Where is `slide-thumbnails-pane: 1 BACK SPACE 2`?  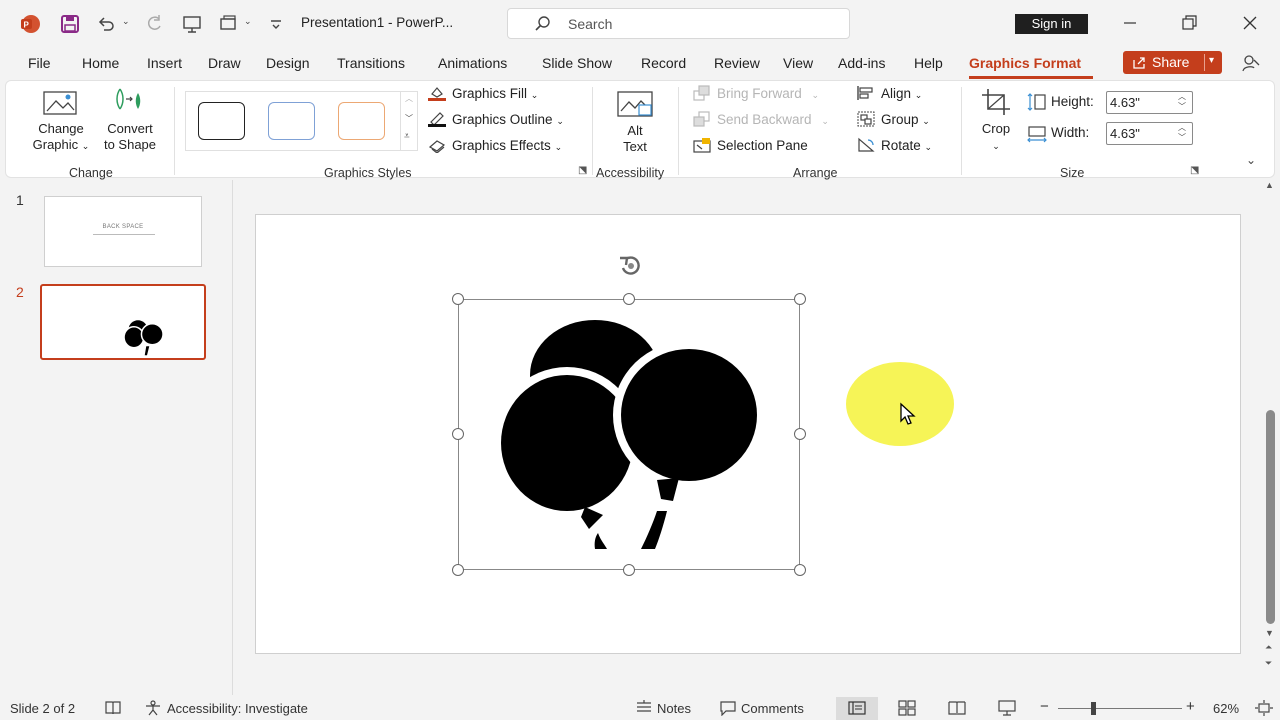 slide-thumbnails-pane: 1 BACK SPACE 2 is located at coordinates (116, 437).